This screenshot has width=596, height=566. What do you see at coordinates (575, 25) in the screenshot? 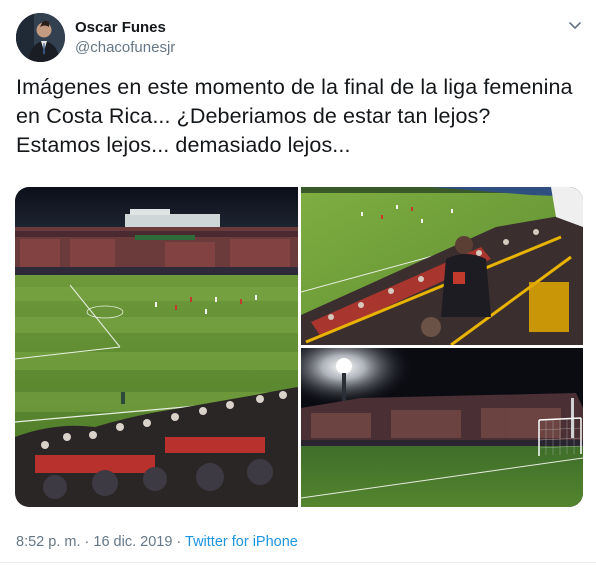
I see `chevron-down-icon` at bounding box center [575, 25].